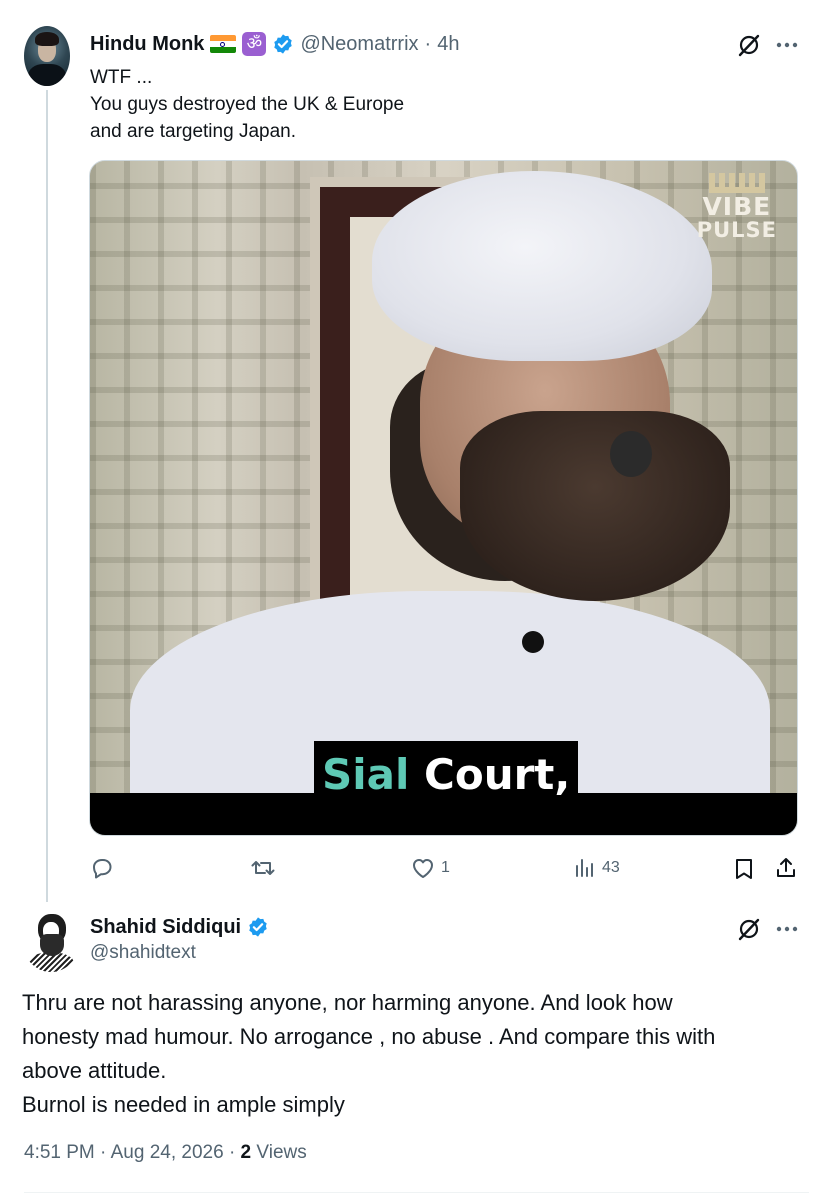 The height and width of the screenshot is (1199, 833). I want to click on post-action-bar: 1 43, so click(416, 869).